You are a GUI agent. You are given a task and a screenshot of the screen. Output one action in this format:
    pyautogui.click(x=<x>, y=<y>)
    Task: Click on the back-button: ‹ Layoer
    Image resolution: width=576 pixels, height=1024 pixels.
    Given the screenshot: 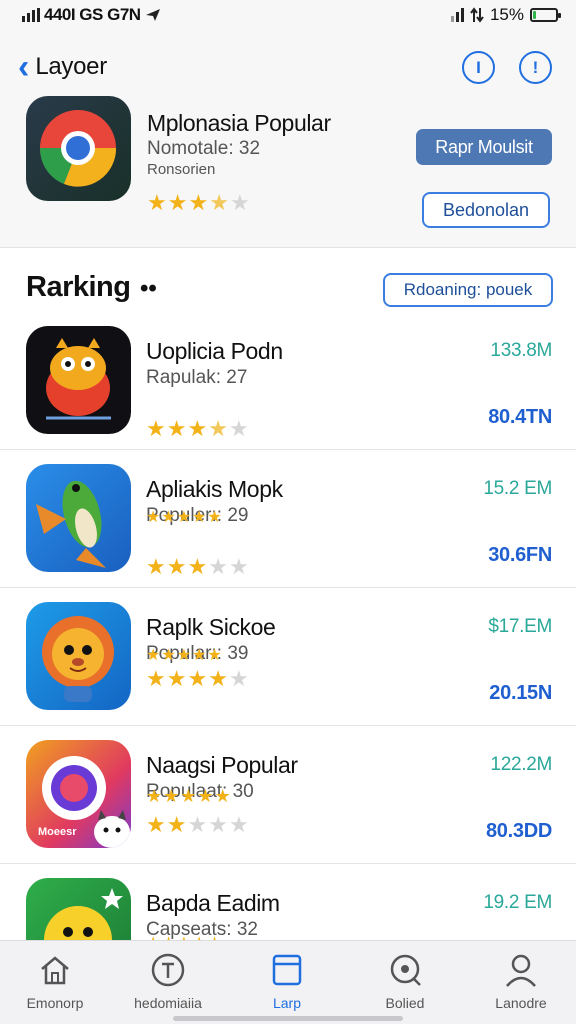 What is the action you would take?
    pyautogui.click(x=62, y=67)
    